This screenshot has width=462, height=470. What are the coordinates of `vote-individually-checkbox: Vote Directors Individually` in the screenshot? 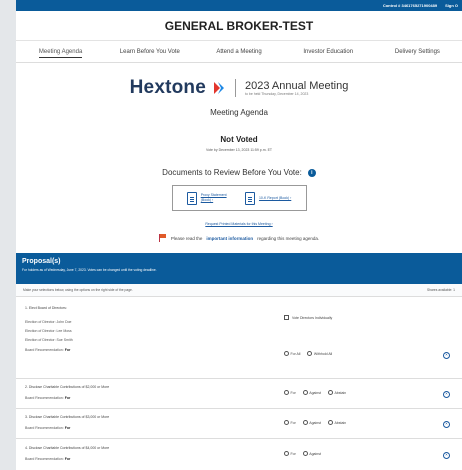 It's located at (308, 317).